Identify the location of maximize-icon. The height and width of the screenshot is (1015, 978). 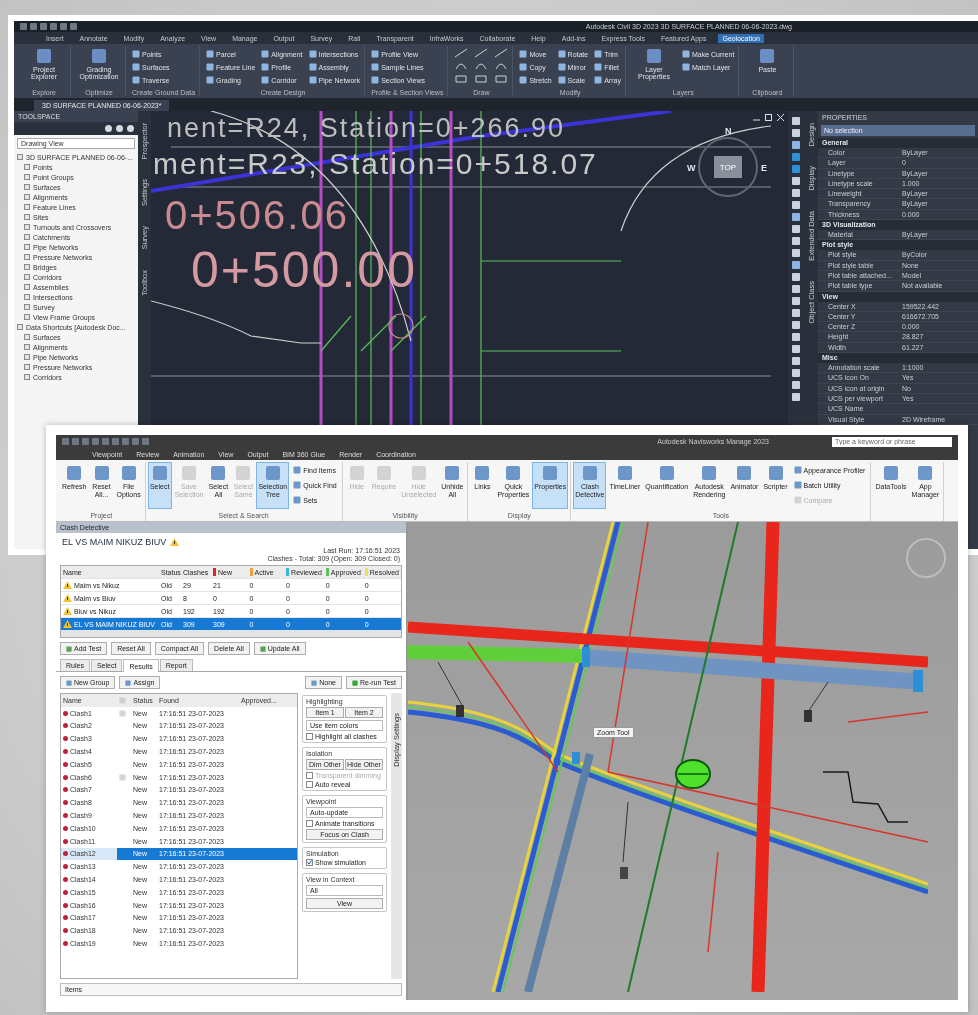
(768, 117).